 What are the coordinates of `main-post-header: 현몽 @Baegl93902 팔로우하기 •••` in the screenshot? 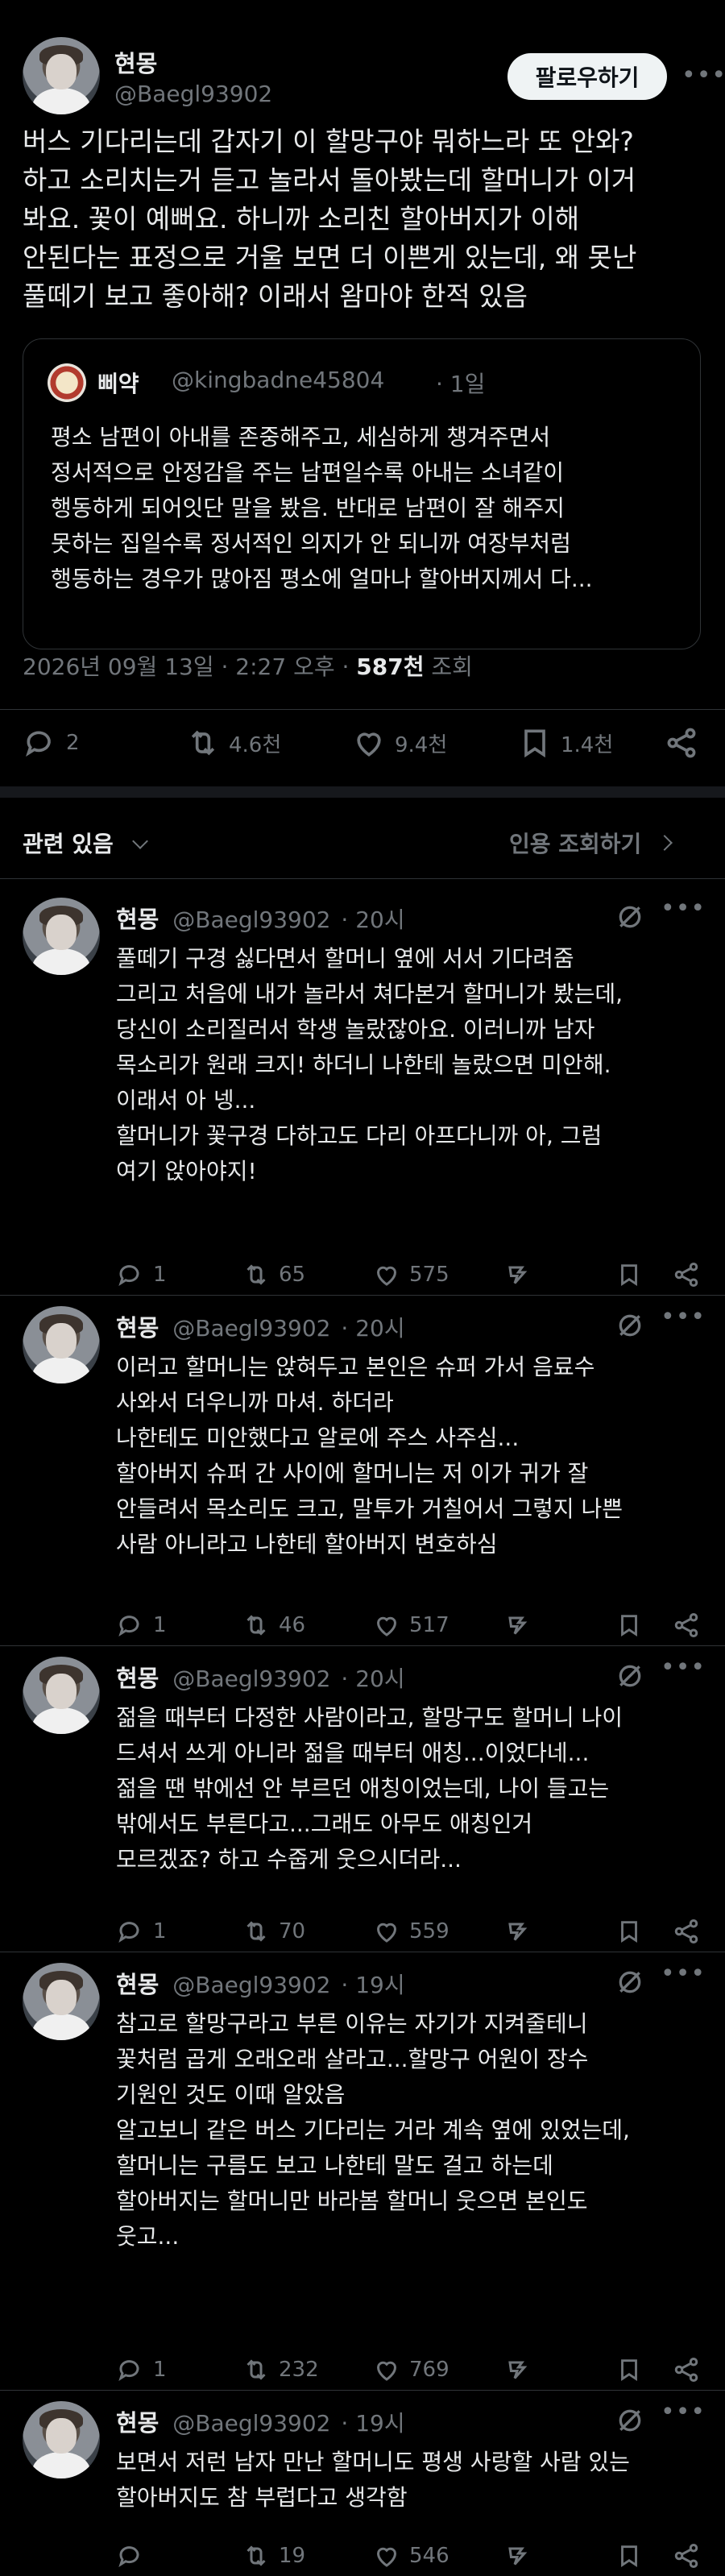 It's located at (362, 57).